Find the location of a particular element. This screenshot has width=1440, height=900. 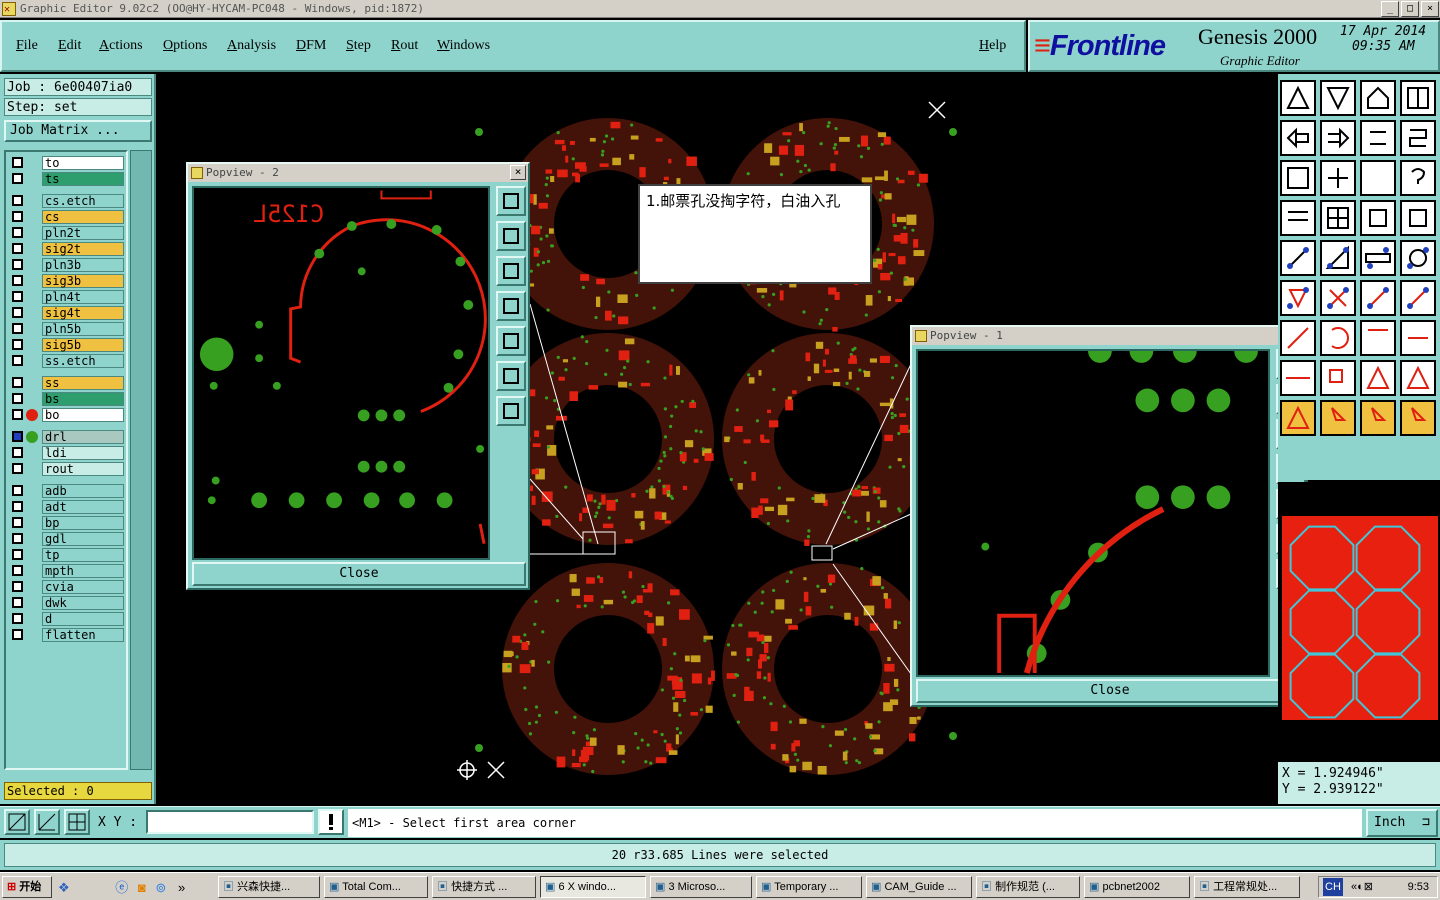

layer-row-cs: cs is located at coordinates (66, 217).